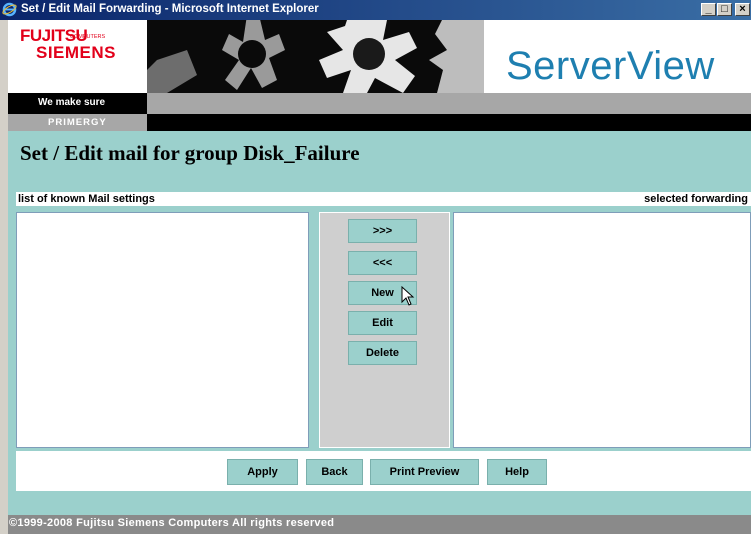 The height and width of the screenshot is (534, 751). I want to click on gears-icon, so click(315, 56).